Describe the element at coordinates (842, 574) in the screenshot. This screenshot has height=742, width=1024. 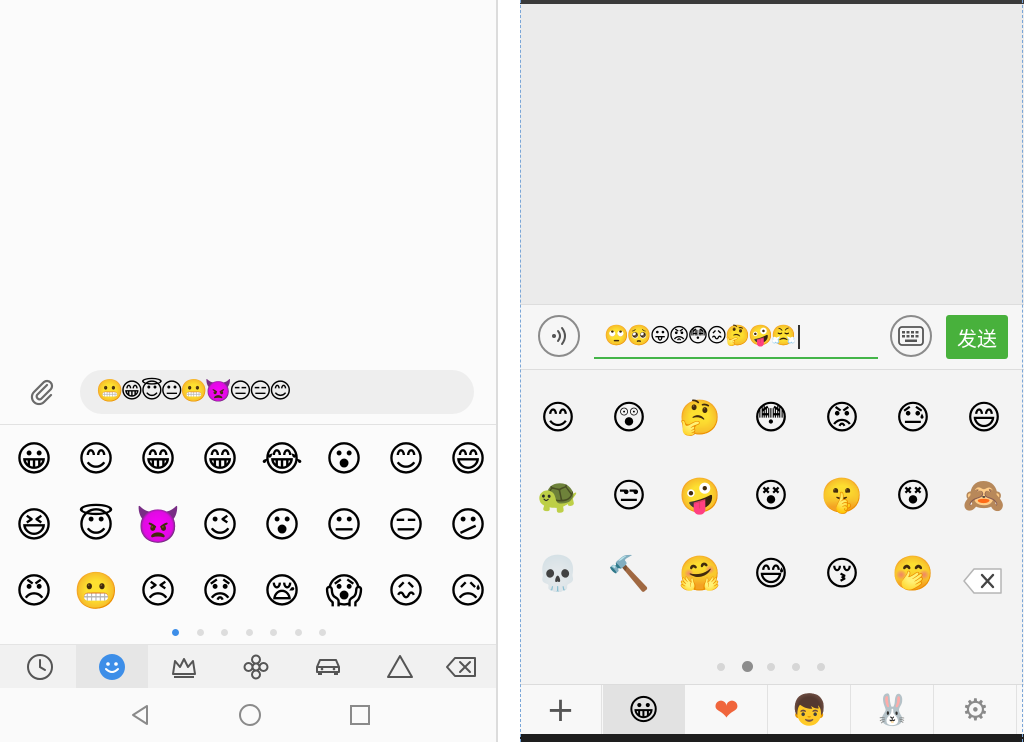
I see `emoji-key: 😚` at that location.